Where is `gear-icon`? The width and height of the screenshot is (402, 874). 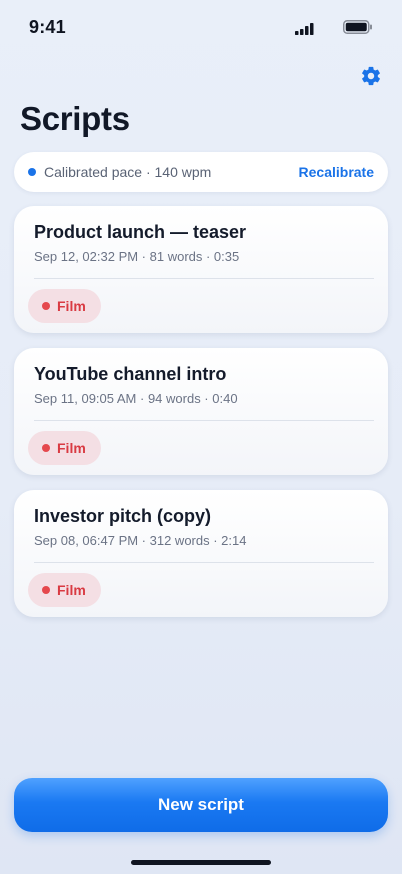
gear-icon is located at coordinates (371, 78).